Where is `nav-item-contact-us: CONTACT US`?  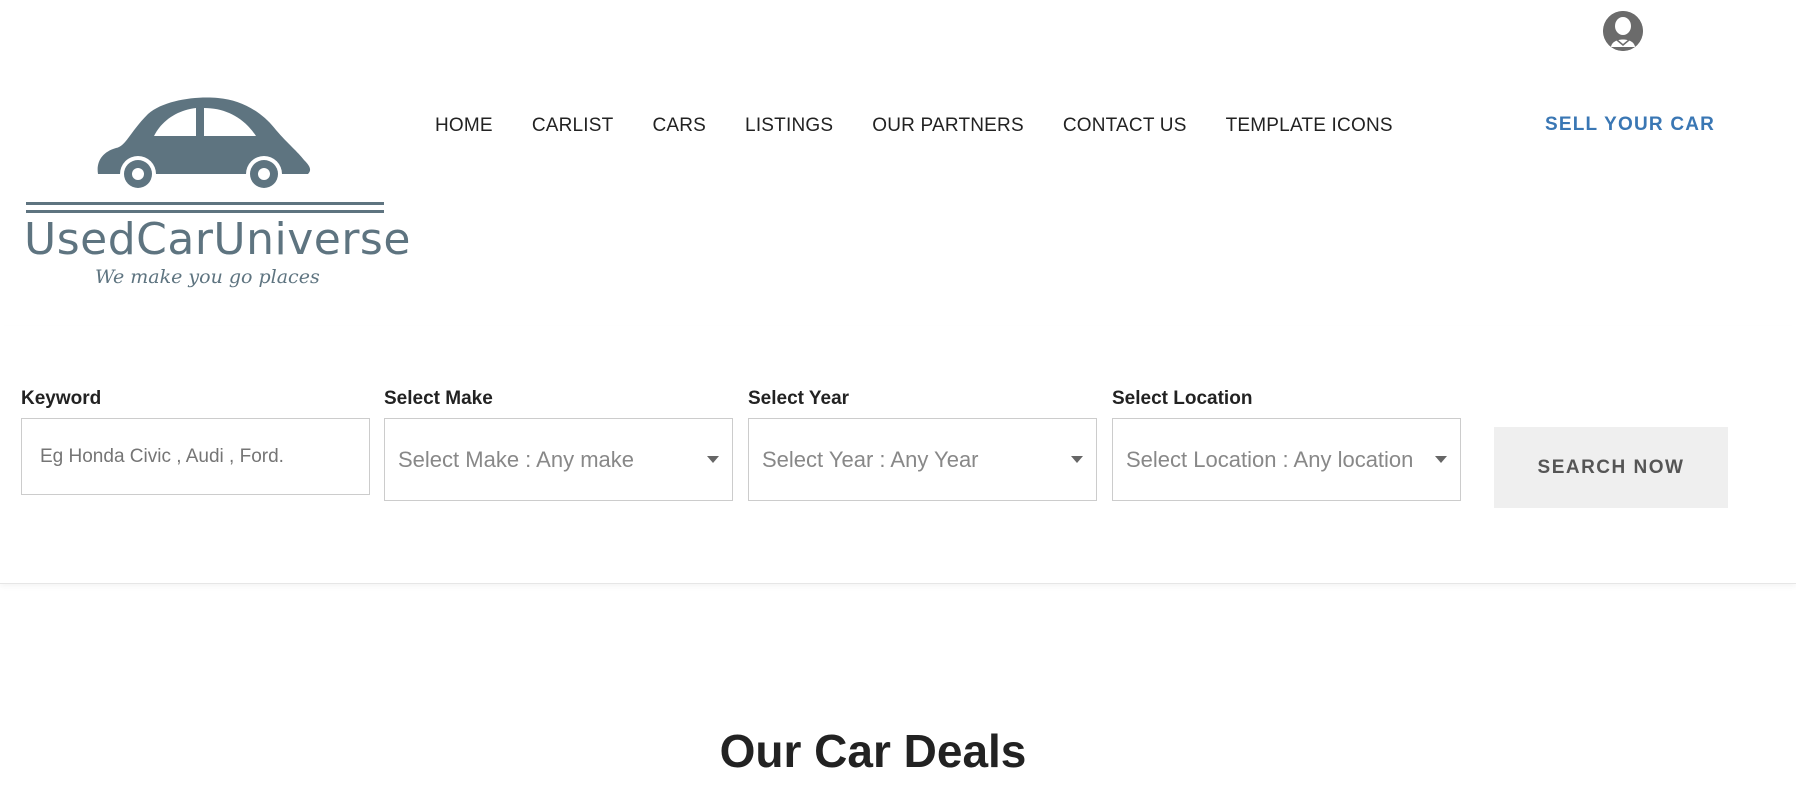
nav-item-contact-us: CONTACT US is located at coordinates (1125, 128).